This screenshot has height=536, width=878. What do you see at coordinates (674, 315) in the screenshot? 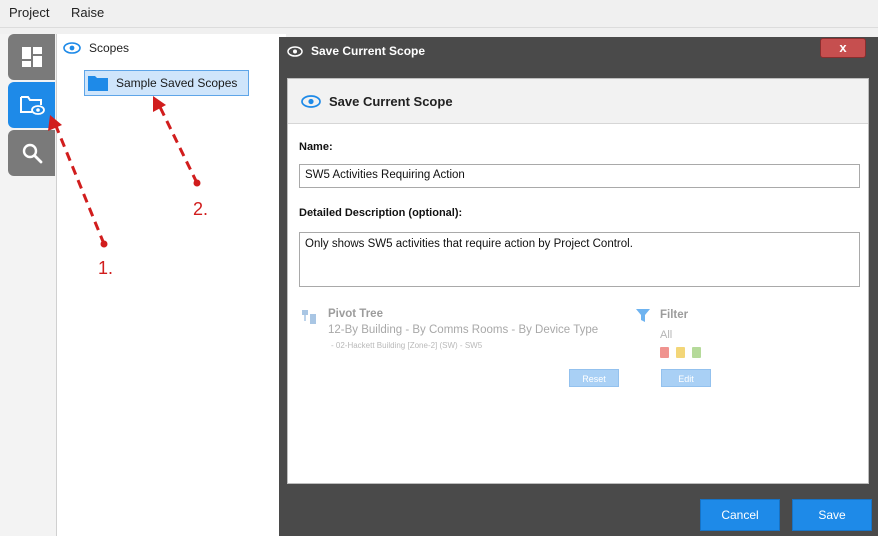
I see `filter-title: Filter` at bounding box center [674, 315].